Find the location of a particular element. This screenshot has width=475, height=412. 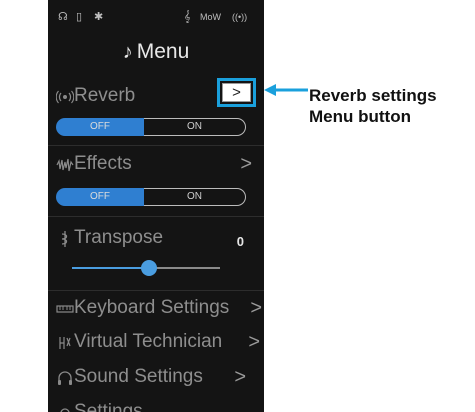

virtual-technician-label: Virtual Technician is located at coordinates (148, 341).